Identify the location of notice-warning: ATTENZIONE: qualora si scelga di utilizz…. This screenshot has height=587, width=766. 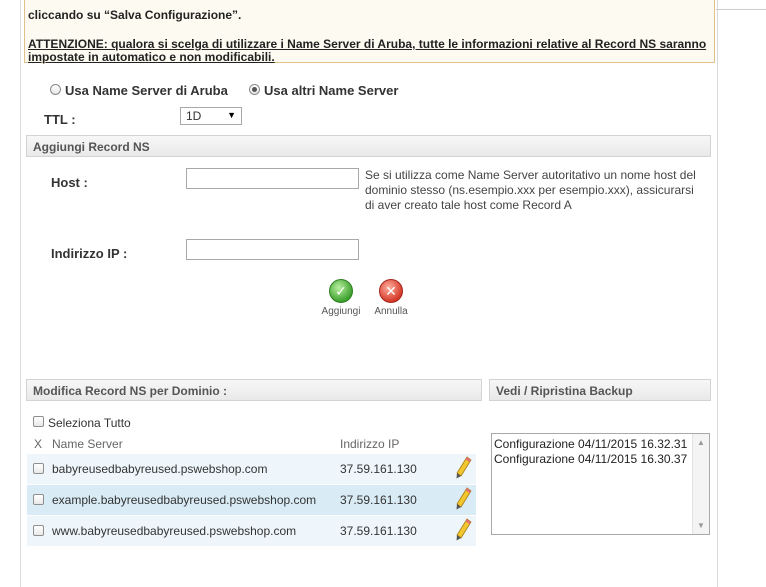
(367, 50).